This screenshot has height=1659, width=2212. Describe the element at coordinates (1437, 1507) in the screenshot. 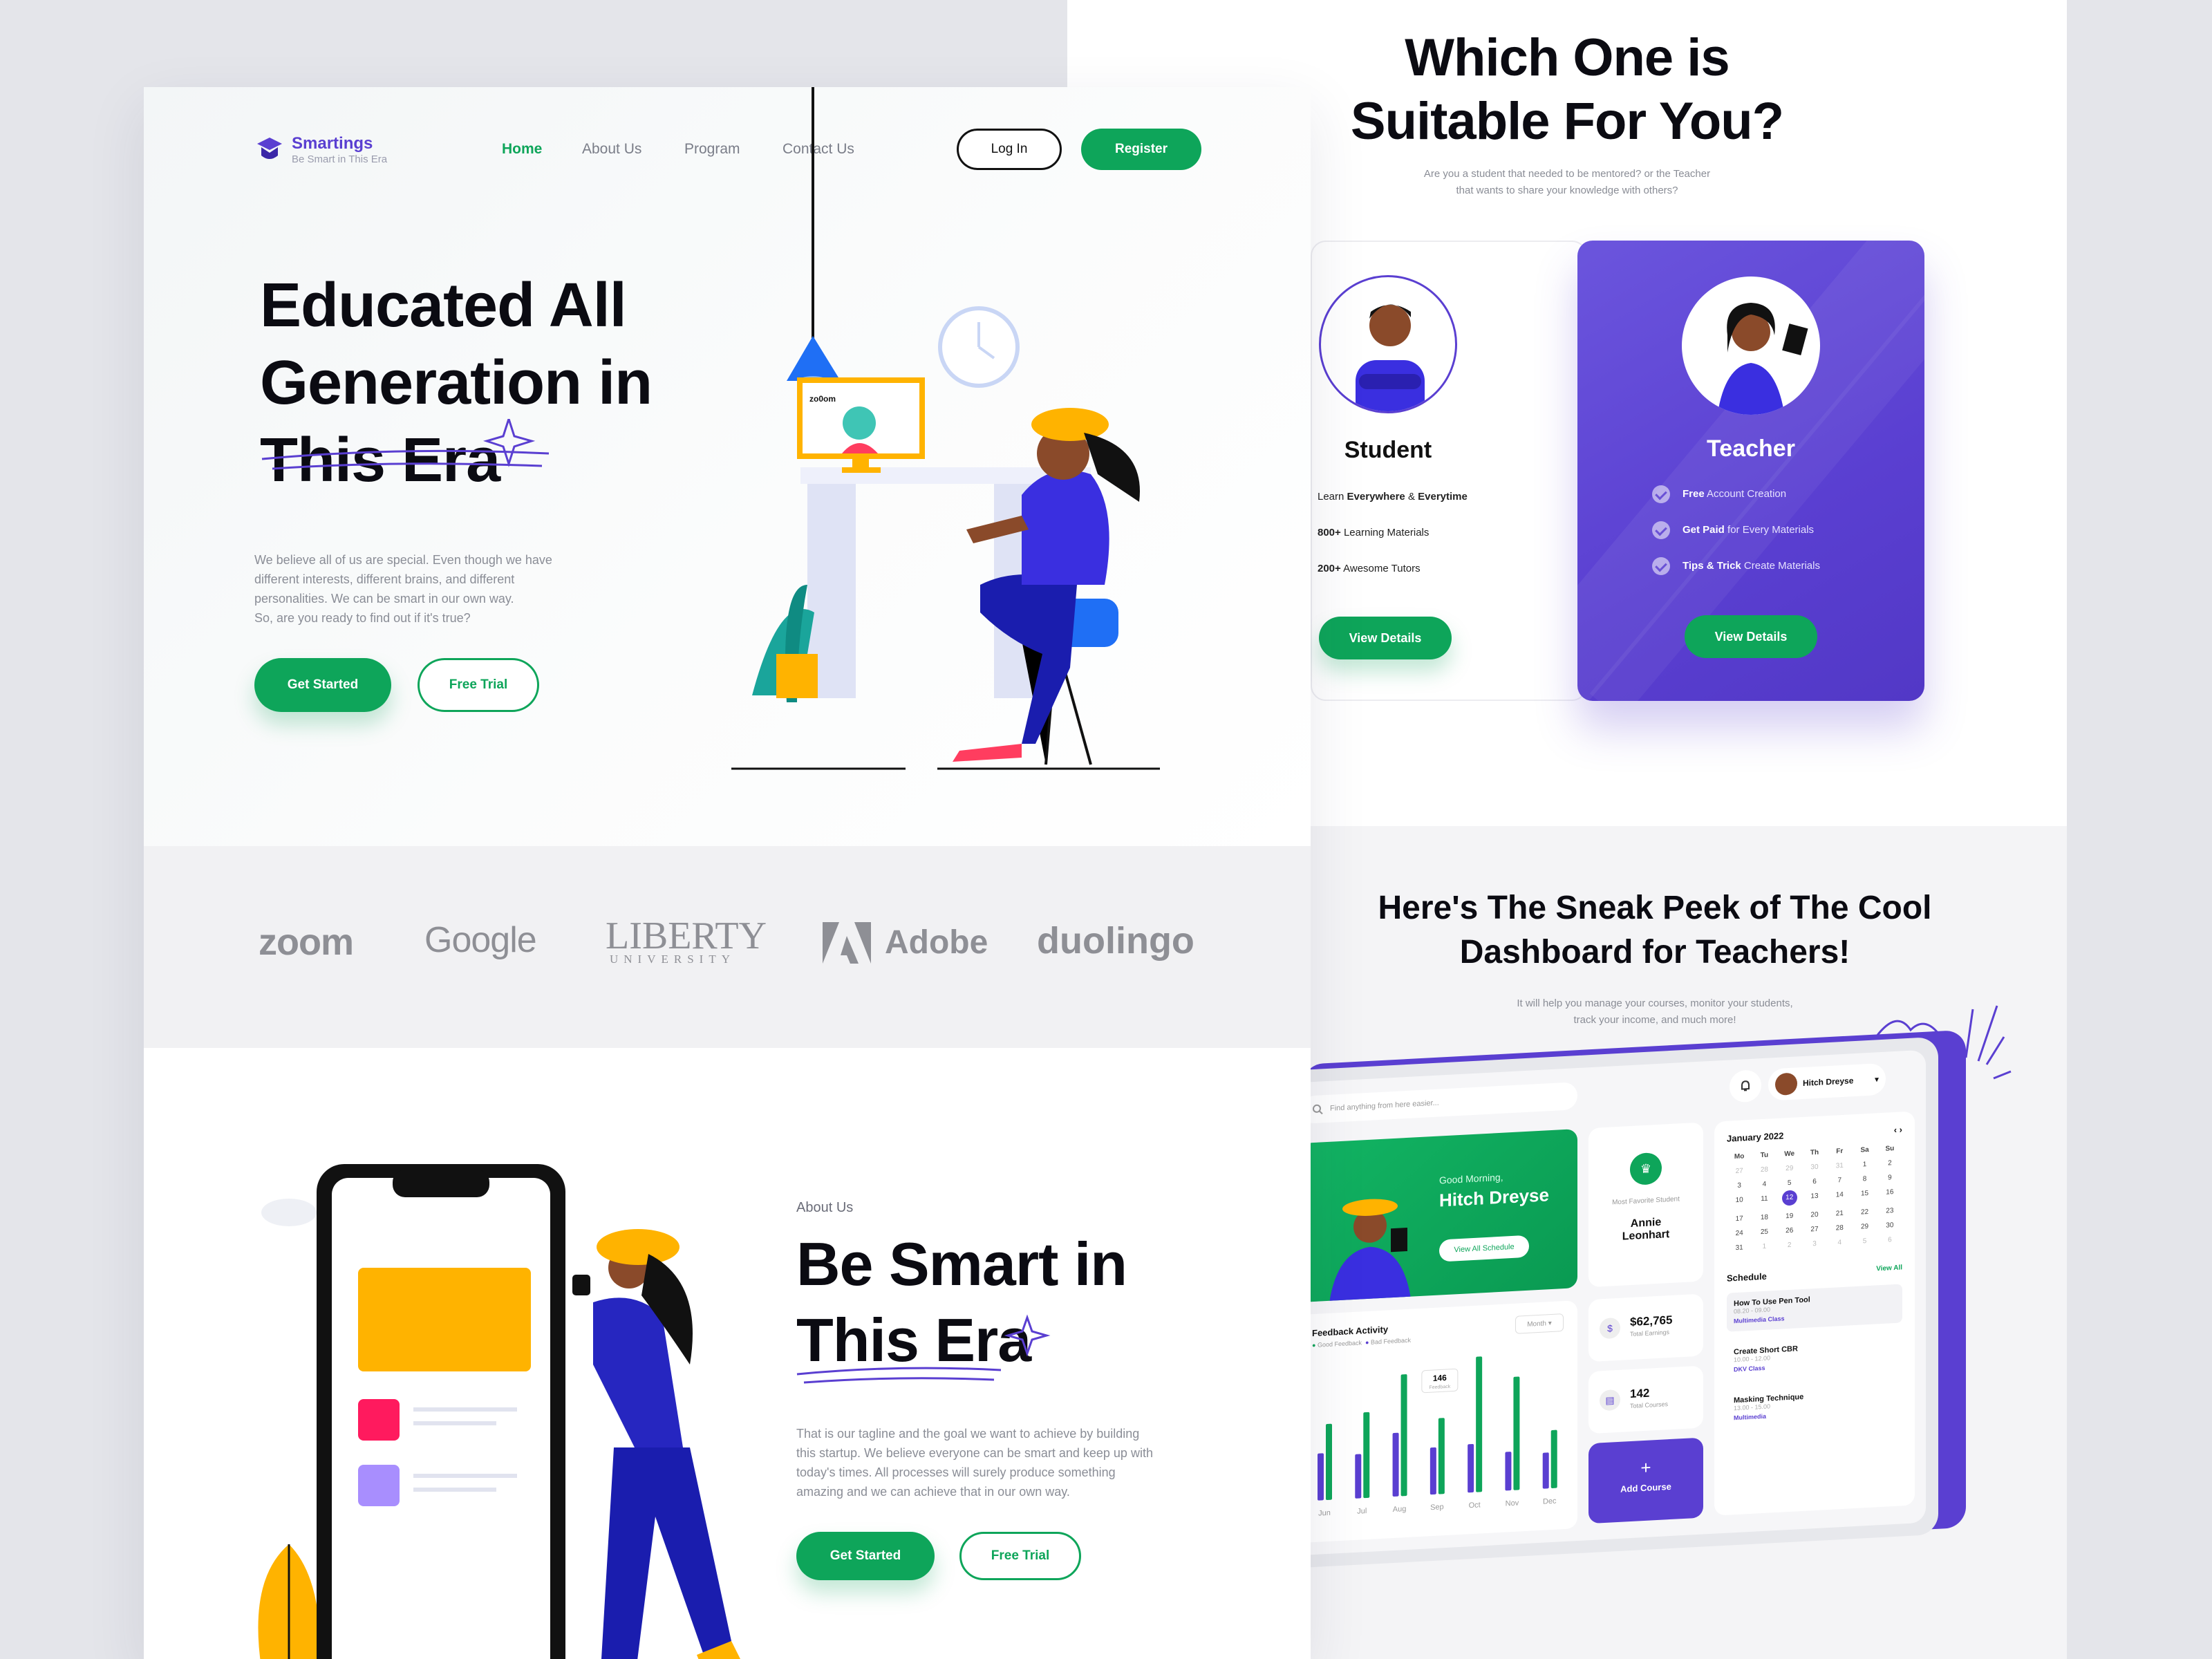

I see `month-label: Sep` at that location.